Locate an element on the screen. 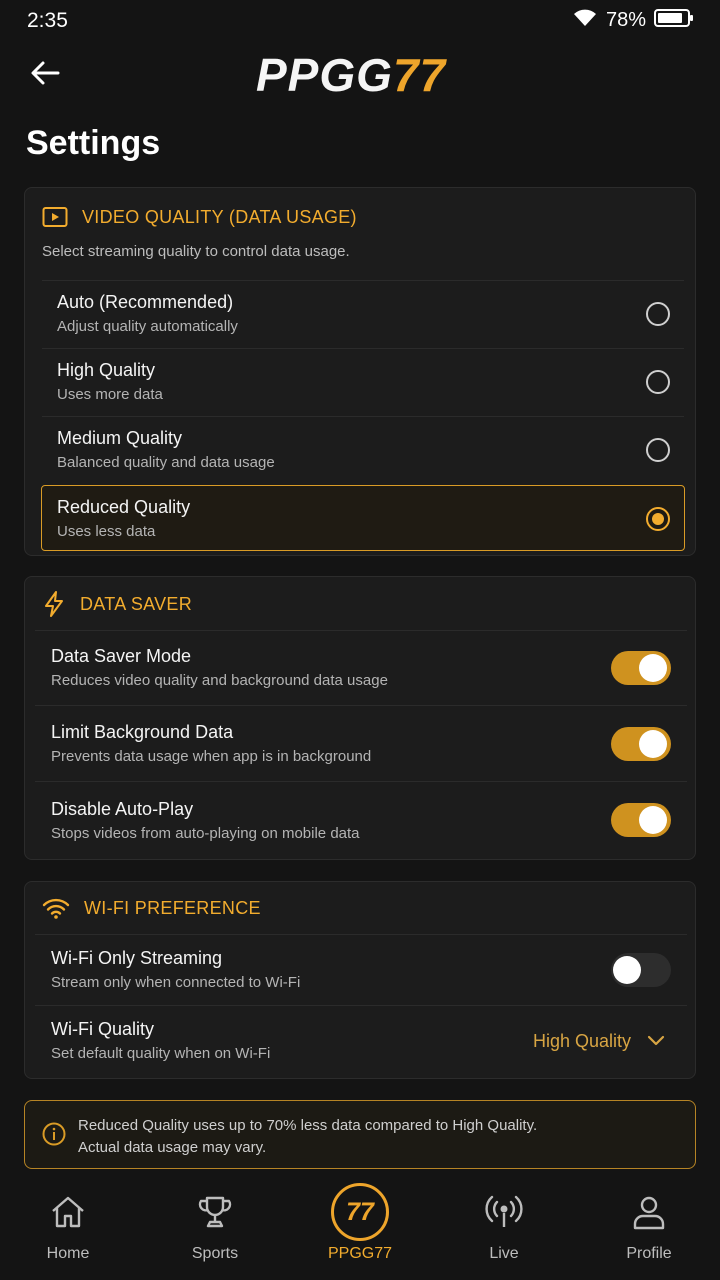  quality-option-reduced: Reduced Quality Uses less data is located at coordinates (363, 518).